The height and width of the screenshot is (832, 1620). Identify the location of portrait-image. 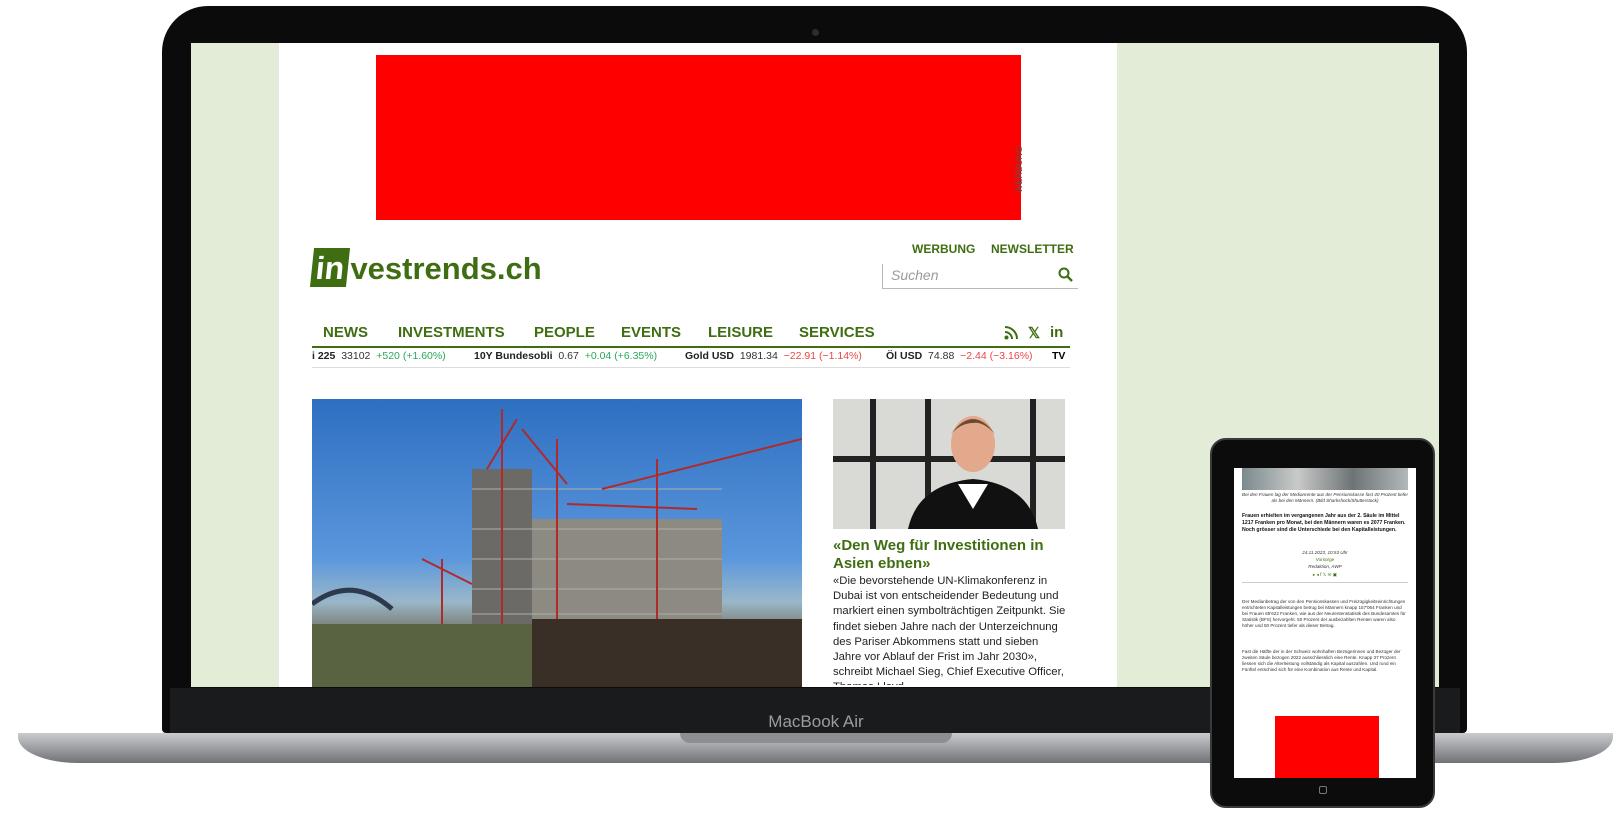
(949, 464).